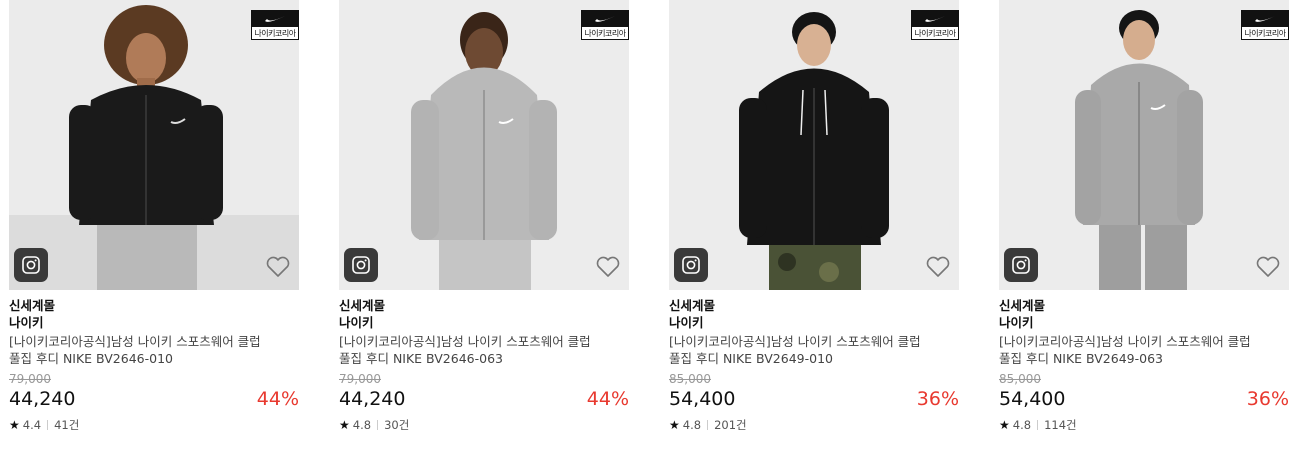 This screenshot has width=1293, height=452. I want to click on rating: ★ 4.8 114건, so click(1144, 425).